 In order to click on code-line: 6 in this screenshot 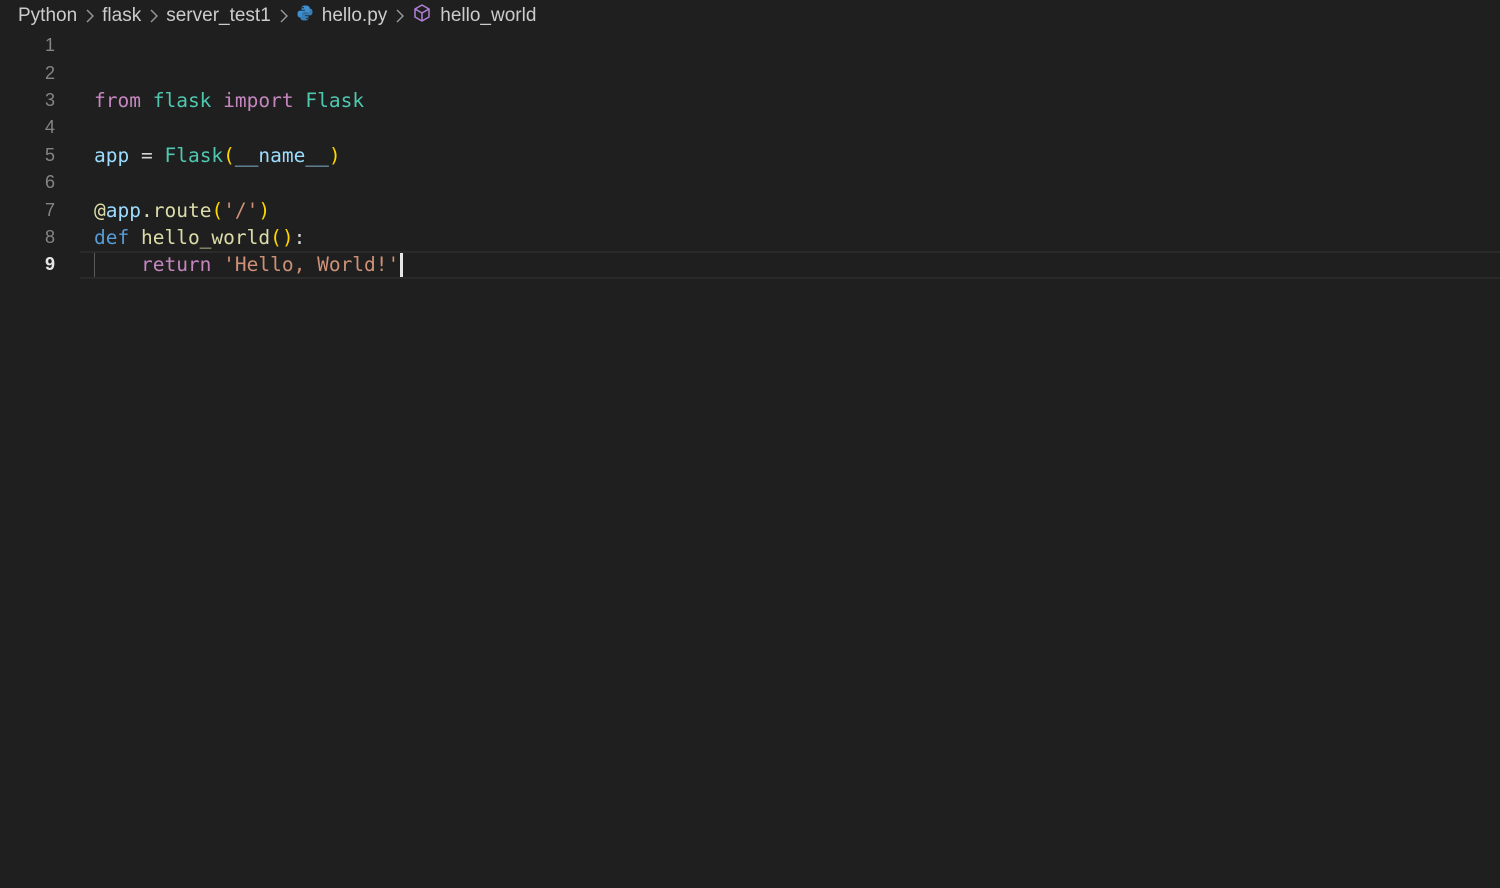, I will do `click(750, 182)`.